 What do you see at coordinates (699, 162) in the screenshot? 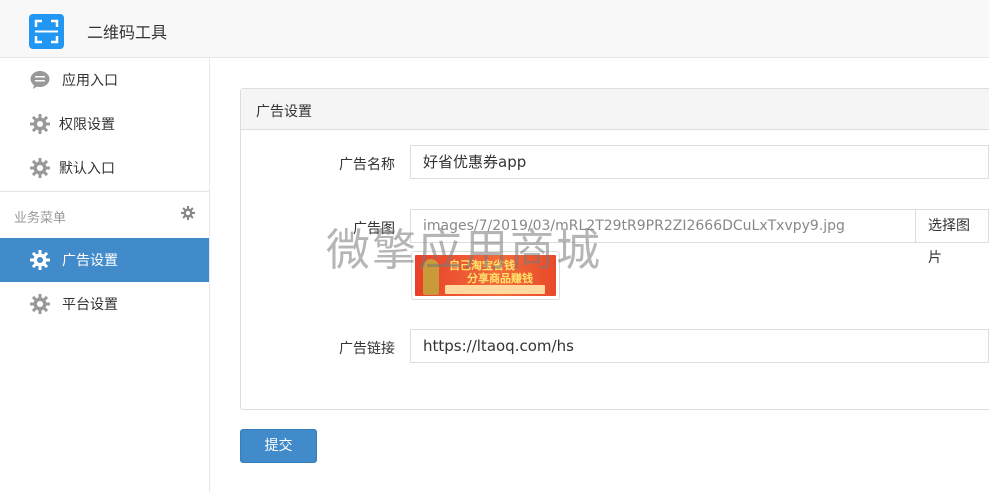
I see `ad-name-input: 好省优惠券app` at bounding box center [699, 162].